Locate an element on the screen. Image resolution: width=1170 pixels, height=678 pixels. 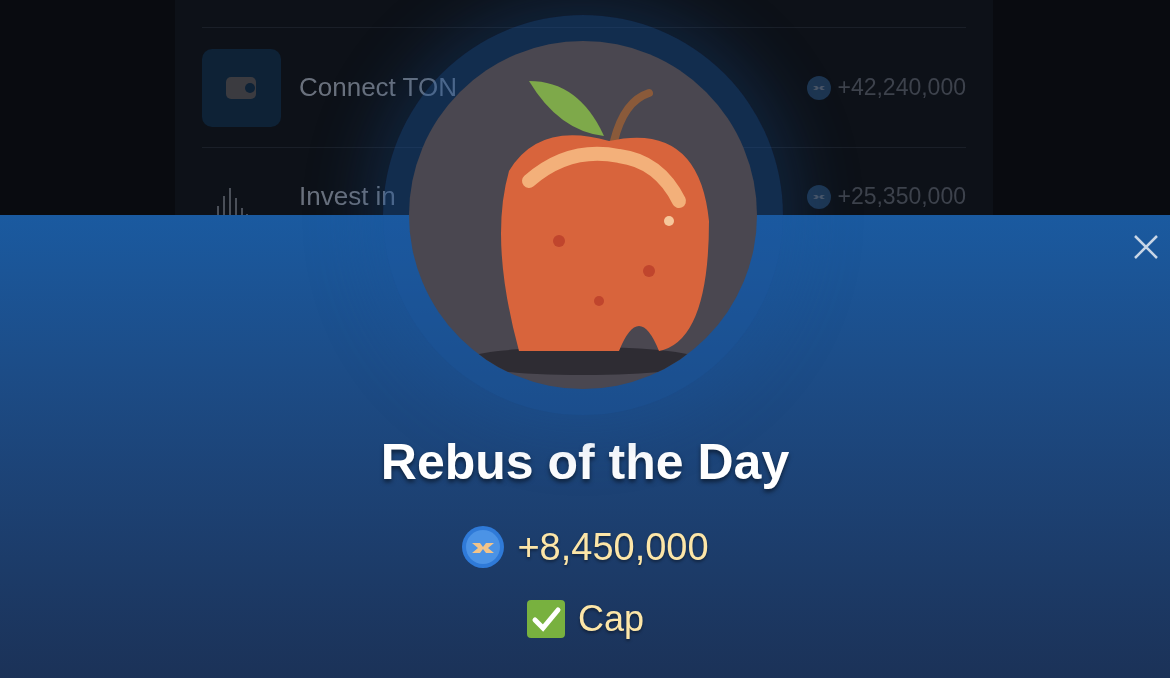
task-title: Connect TON is located at coordinates (378, 87).